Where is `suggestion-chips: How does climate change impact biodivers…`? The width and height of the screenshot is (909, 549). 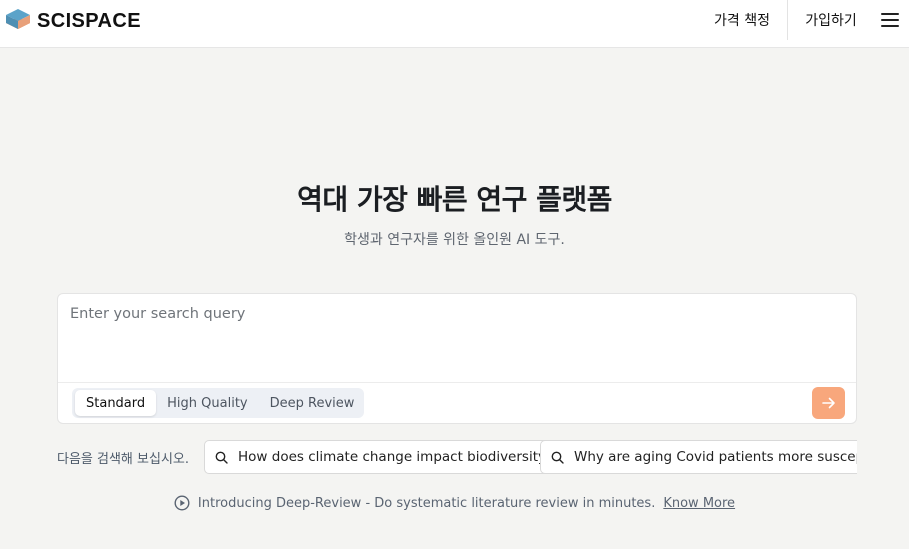
suggestion-chips: How does climate change impact biodivers… is located at coordinates (530, 457).